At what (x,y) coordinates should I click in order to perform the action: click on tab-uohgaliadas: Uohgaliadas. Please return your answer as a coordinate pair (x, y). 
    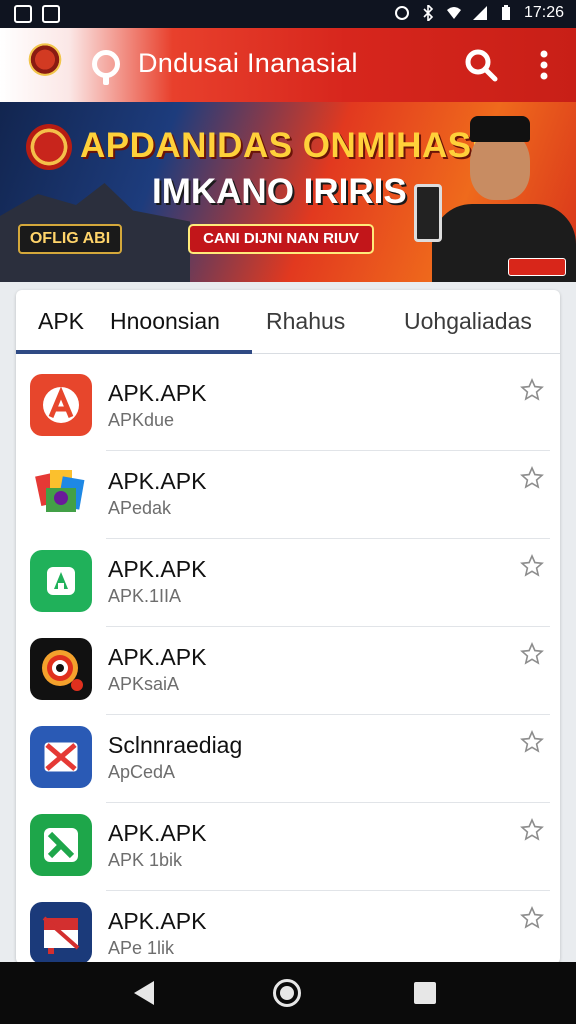
    Looking at the image, I should click on (468, 321).